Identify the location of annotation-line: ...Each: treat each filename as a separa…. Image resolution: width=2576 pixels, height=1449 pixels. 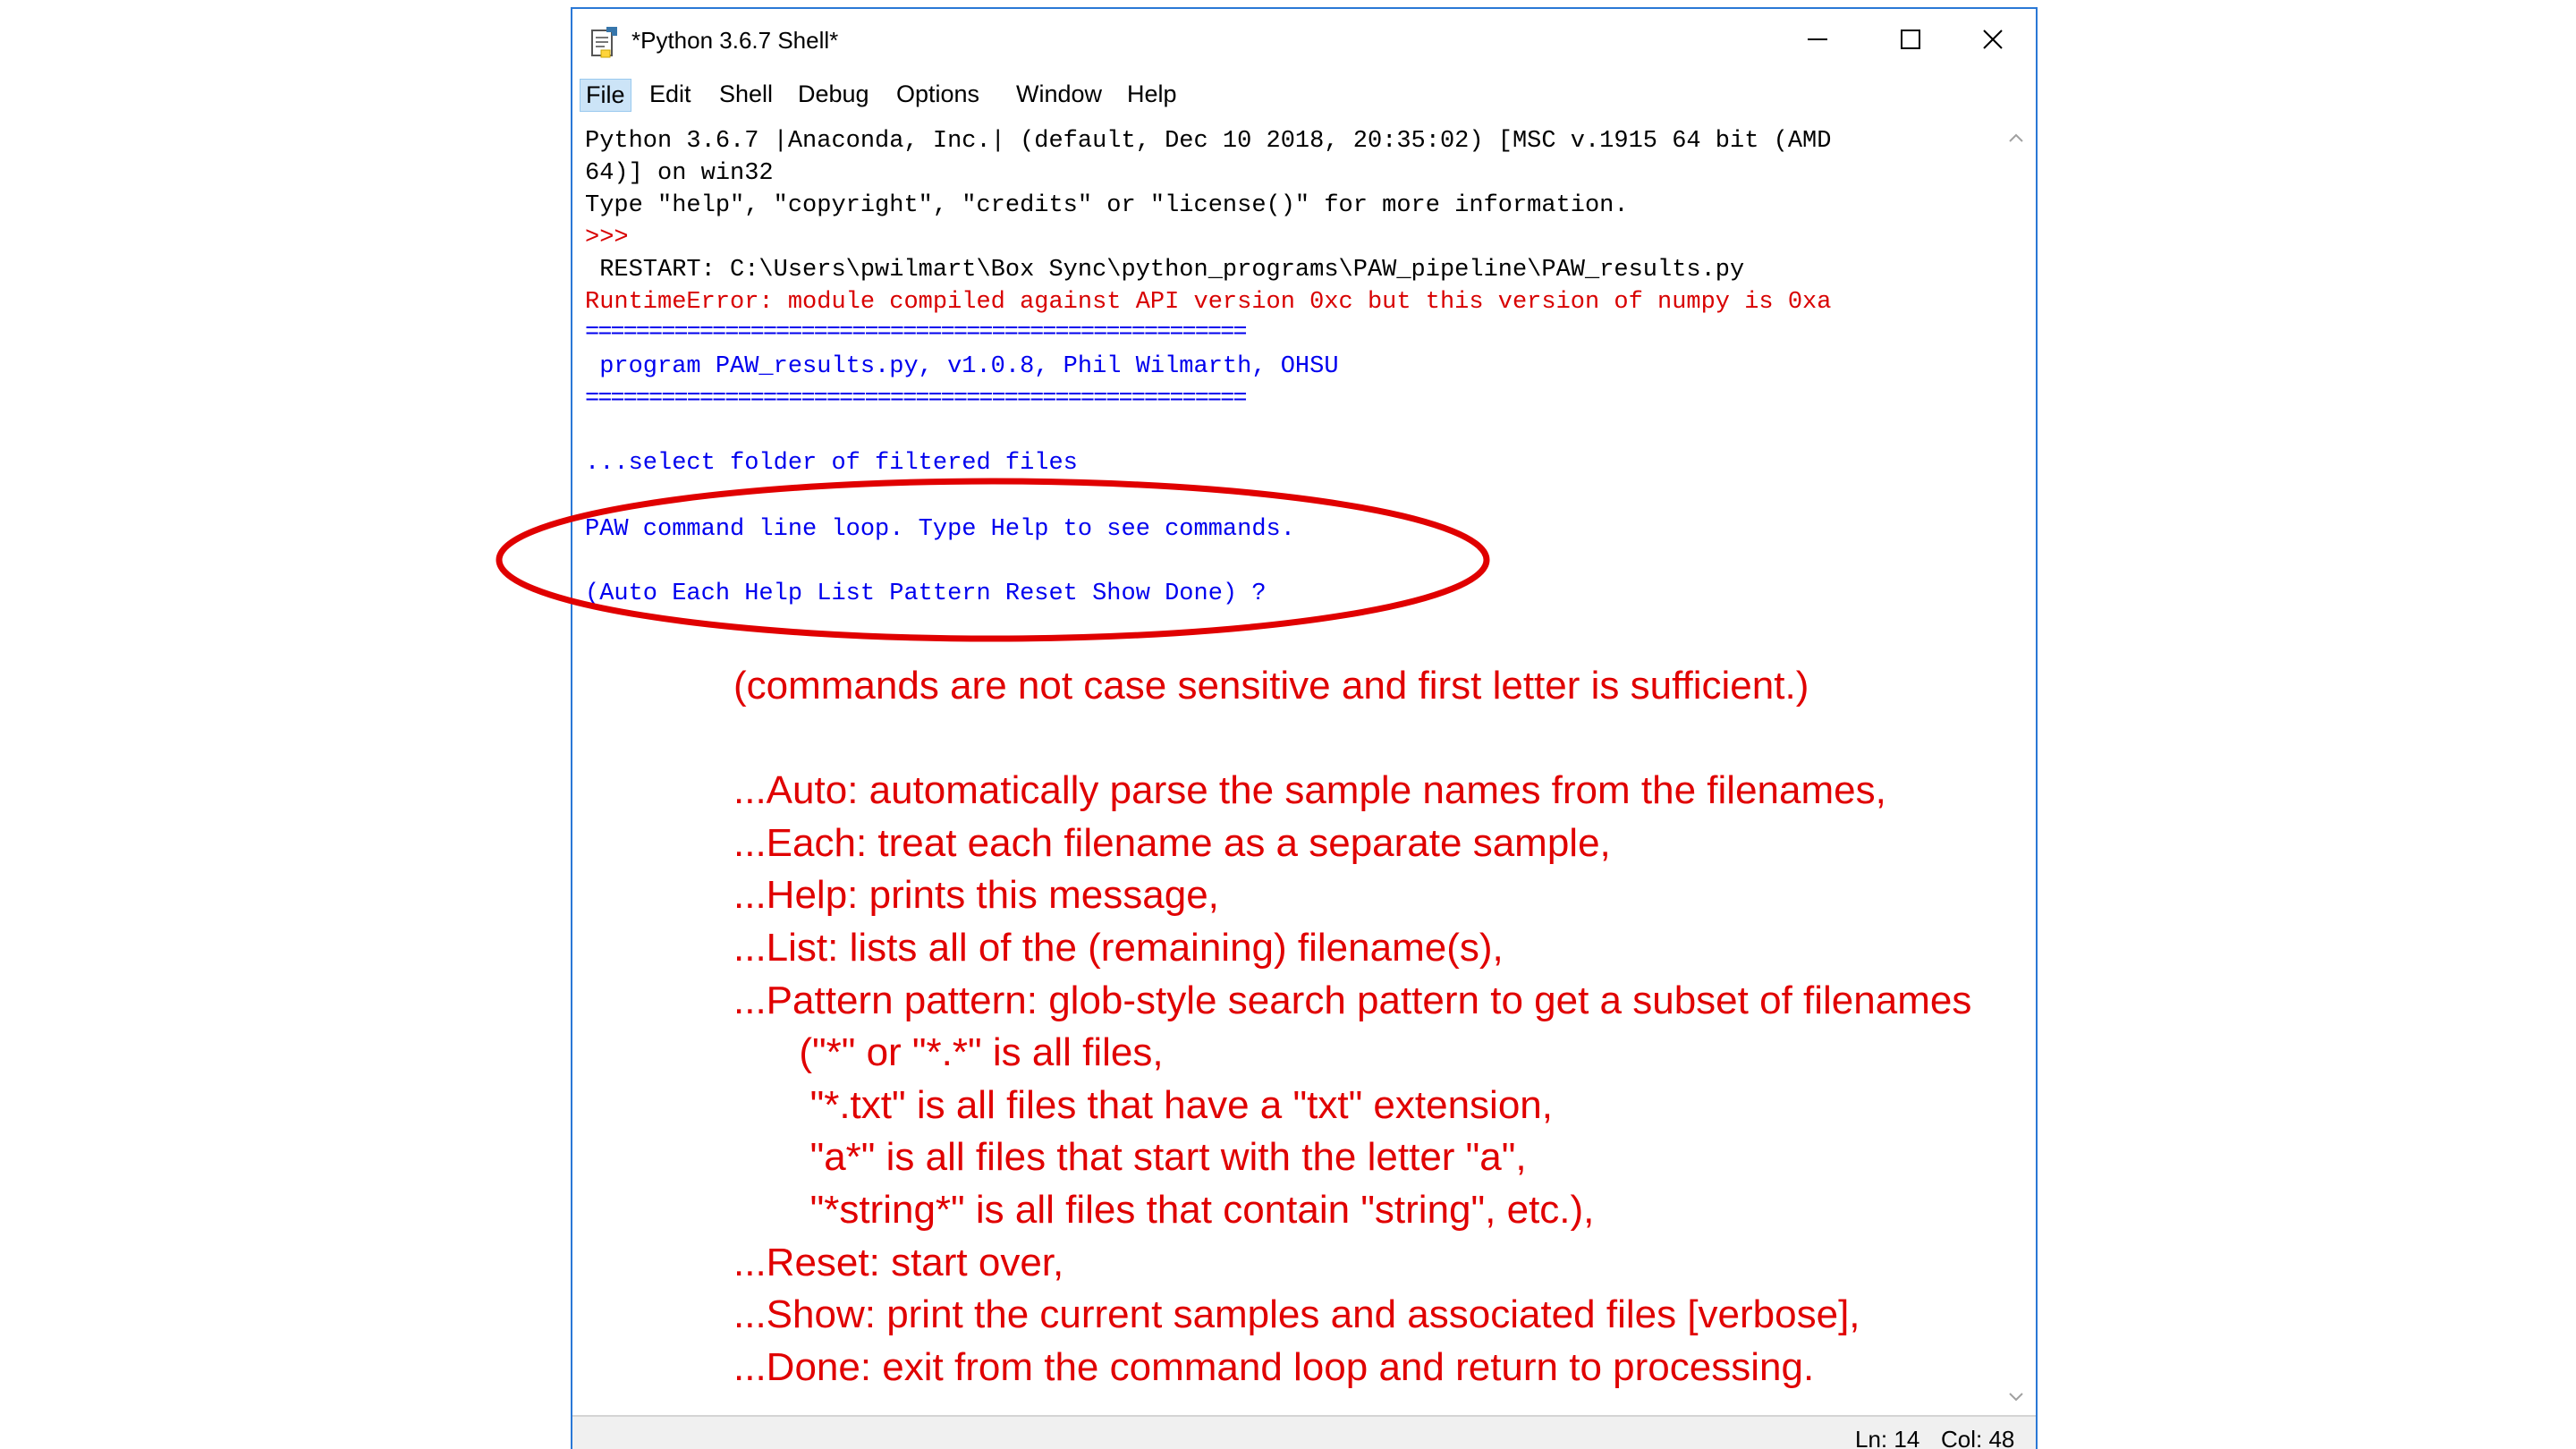
(1172, 842).